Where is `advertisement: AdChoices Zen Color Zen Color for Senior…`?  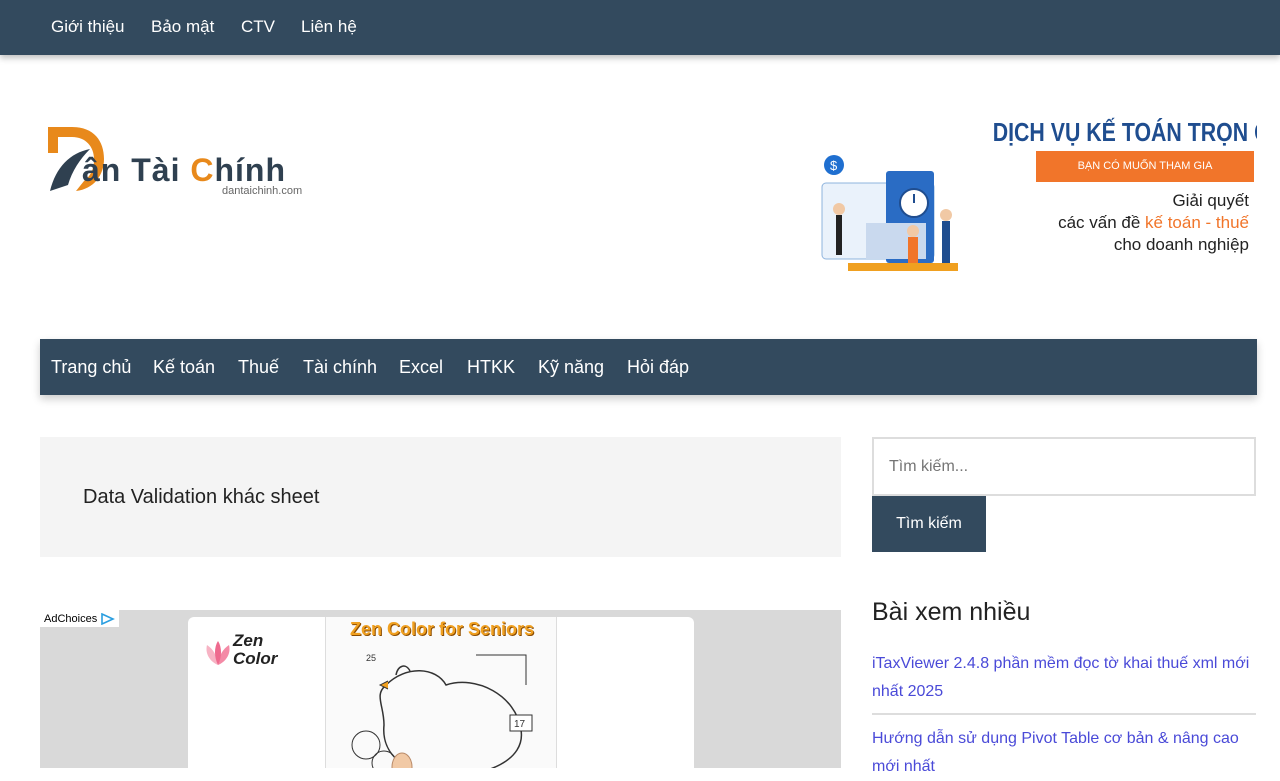
advertisement: AdChoices Zen Color Zen Color for Senior… is located at coordinates (440, 689).